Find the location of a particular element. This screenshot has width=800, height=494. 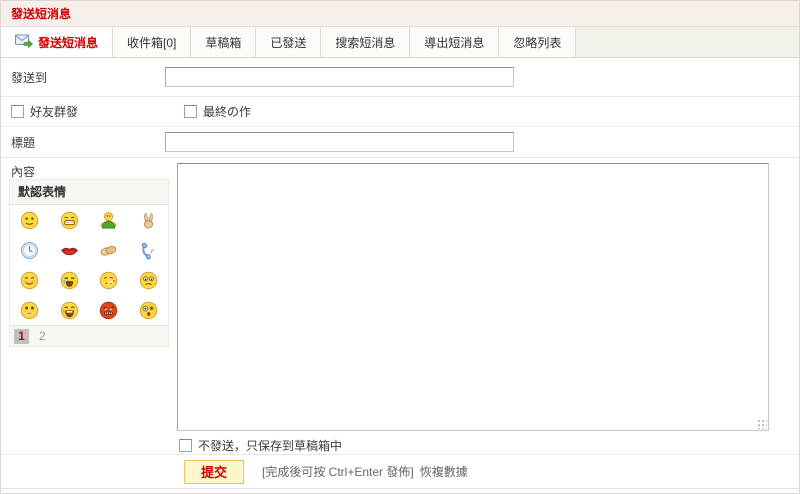

tab-label: 收件箱[0] is located at coordinates (152, 42).